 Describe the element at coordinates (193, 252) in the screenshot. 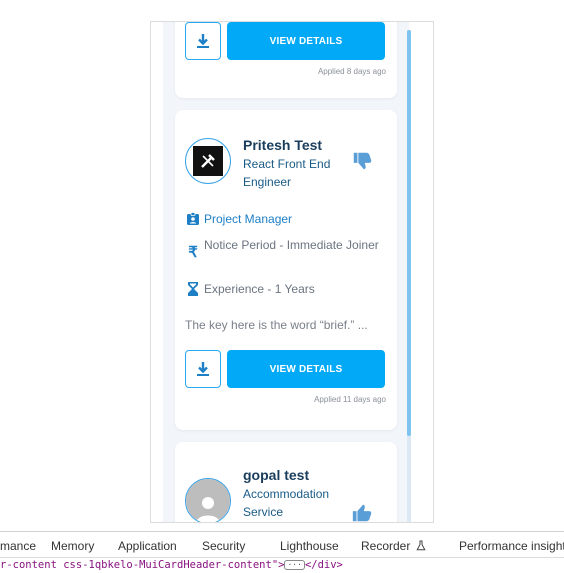

I see `rupee-icon: ₹` at that location.